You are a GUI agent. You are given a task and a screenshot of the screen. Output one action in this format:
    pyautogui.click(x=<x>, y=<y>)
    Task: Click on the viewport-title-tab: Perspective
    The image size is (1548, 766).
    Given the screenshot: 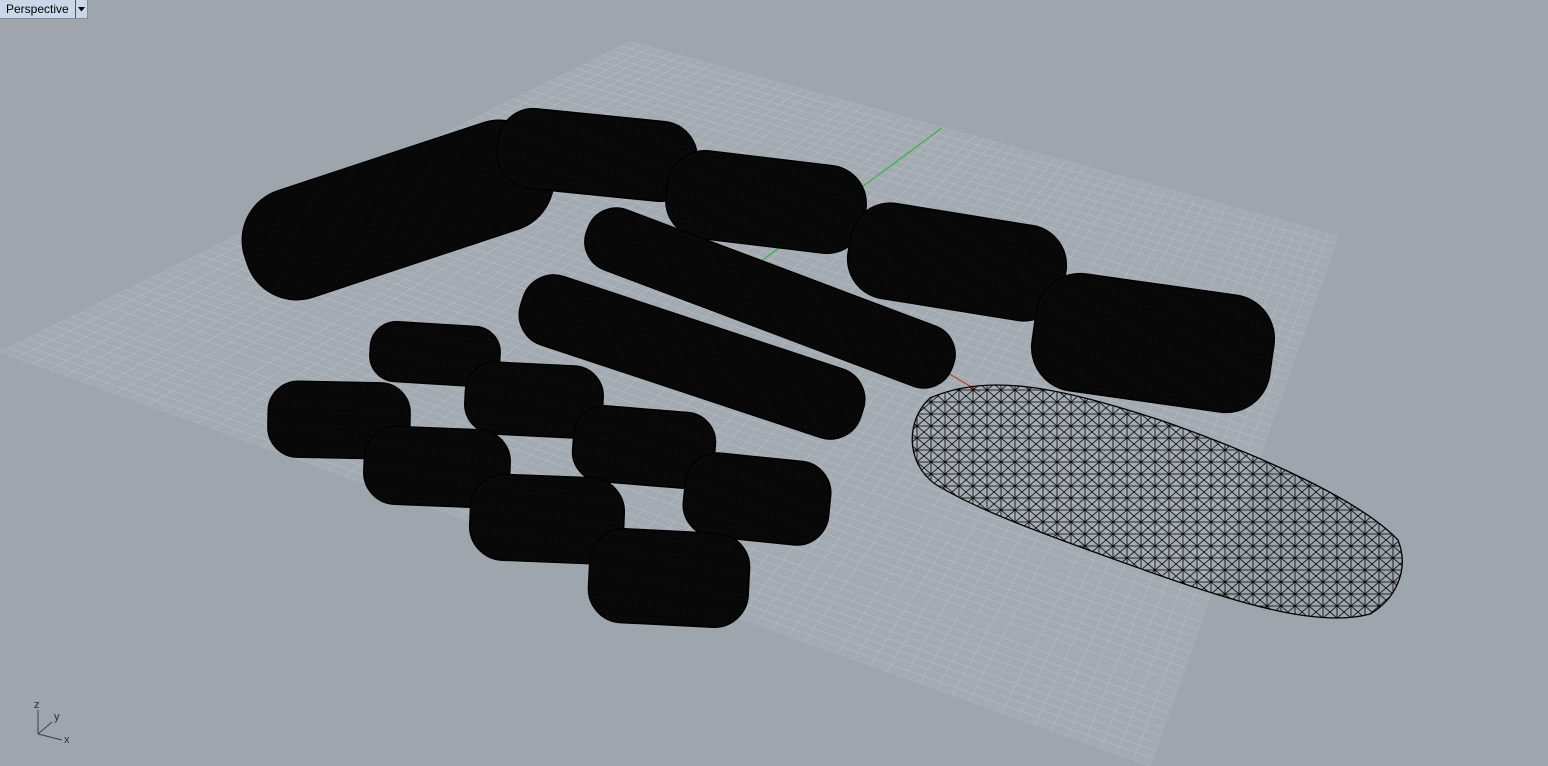 What is the action you would take?
    pyautogui.click(x=44, y=9)
    